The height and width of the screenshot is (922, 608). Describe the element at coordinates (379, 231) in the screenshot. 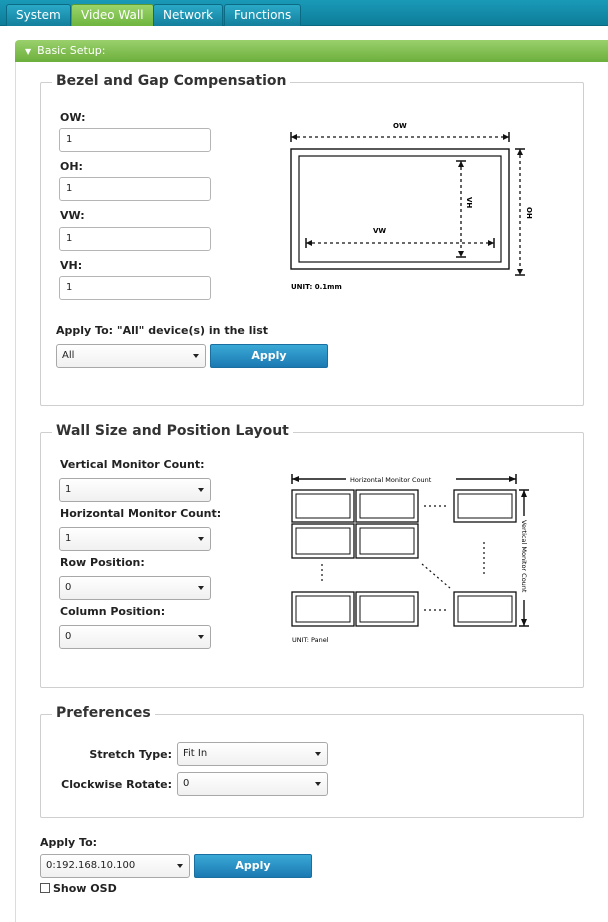

I see `vw-diagram-label: VW` at that location.